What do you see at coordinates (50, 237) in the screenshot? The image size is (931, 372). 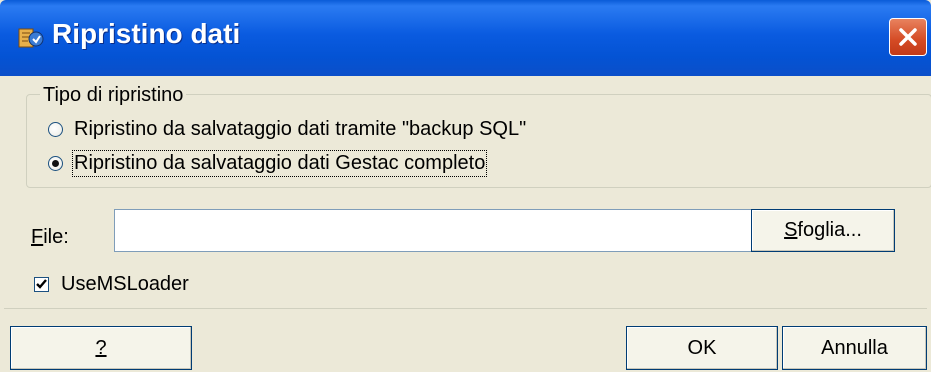 I see `file-label: File:` at bounding box center [50, 237].